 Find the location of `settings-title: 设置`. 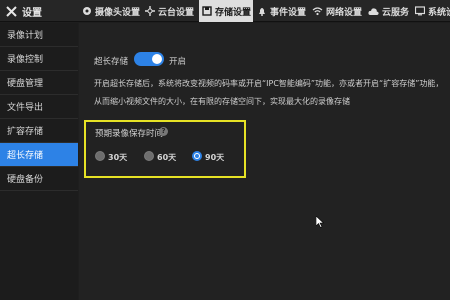

settings-title: 设置 is located at coordinates (39, 11).